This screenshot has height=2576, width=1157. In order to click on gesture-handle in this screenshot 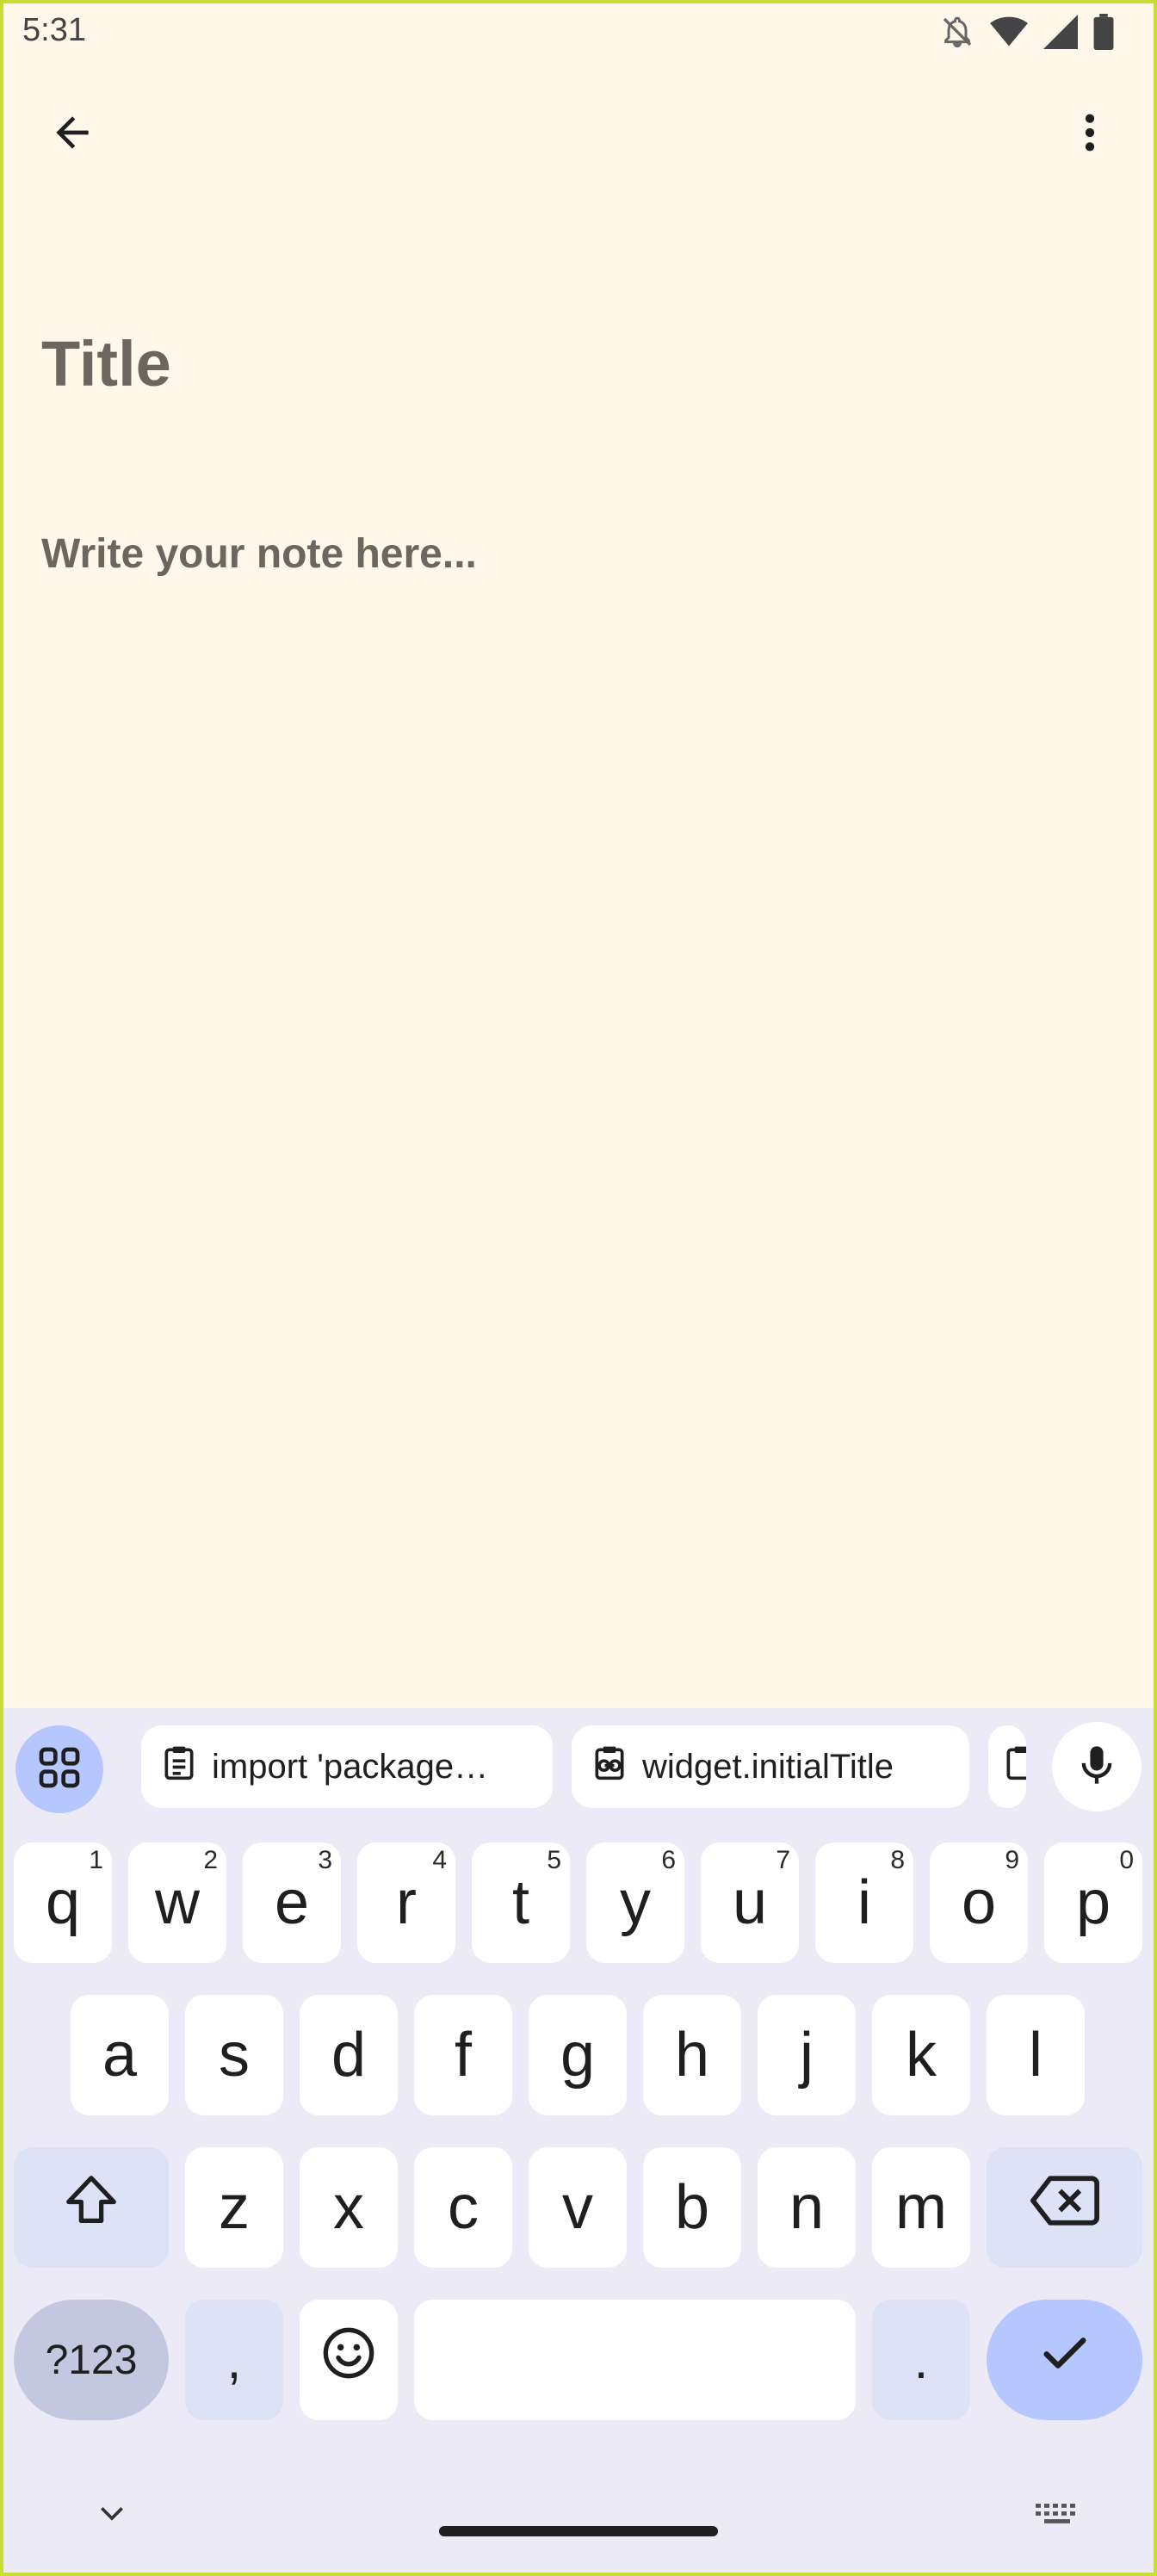, I will do `click(579, 2531)`.